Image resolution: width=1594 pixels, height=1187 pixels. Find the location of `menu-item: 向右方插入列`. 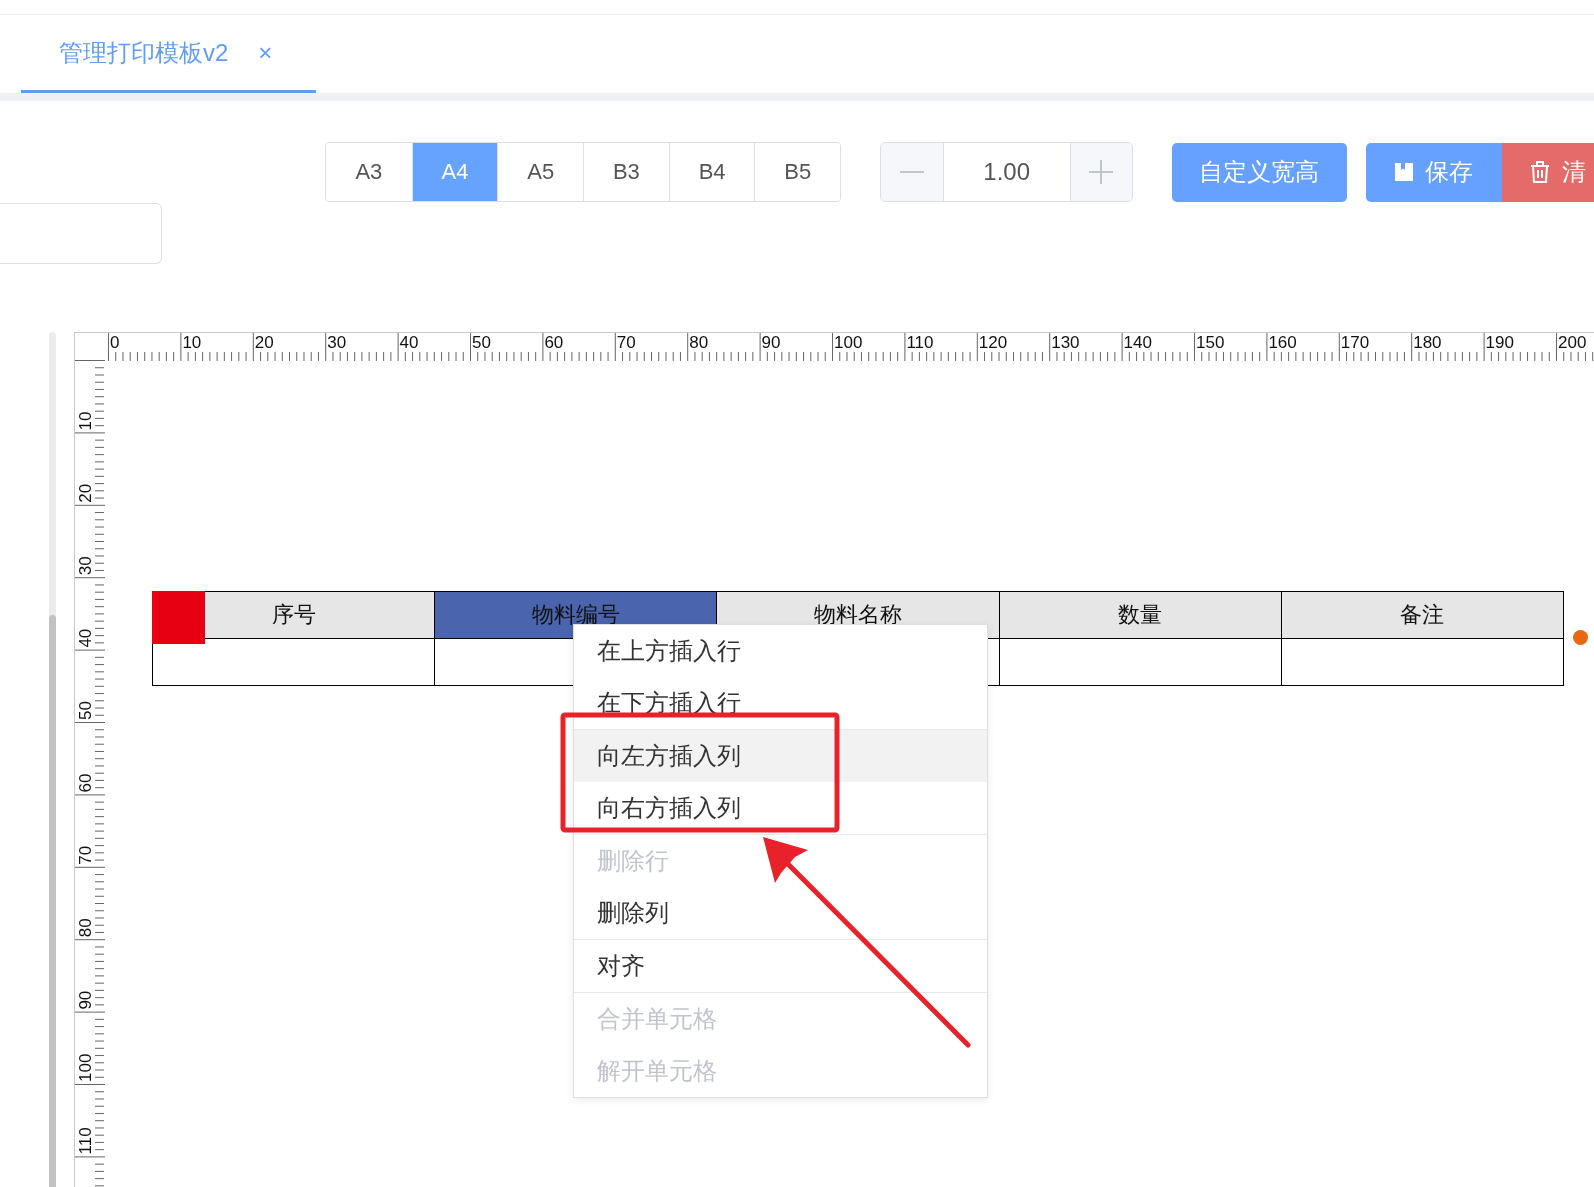

menu-item: 向右方插入列 is located at coordinates (780, 808).